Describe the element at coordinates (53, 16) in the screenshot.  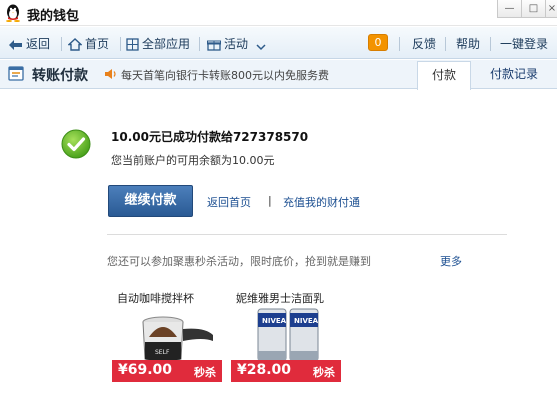
I see `window-title: 我的钱包` at that location.